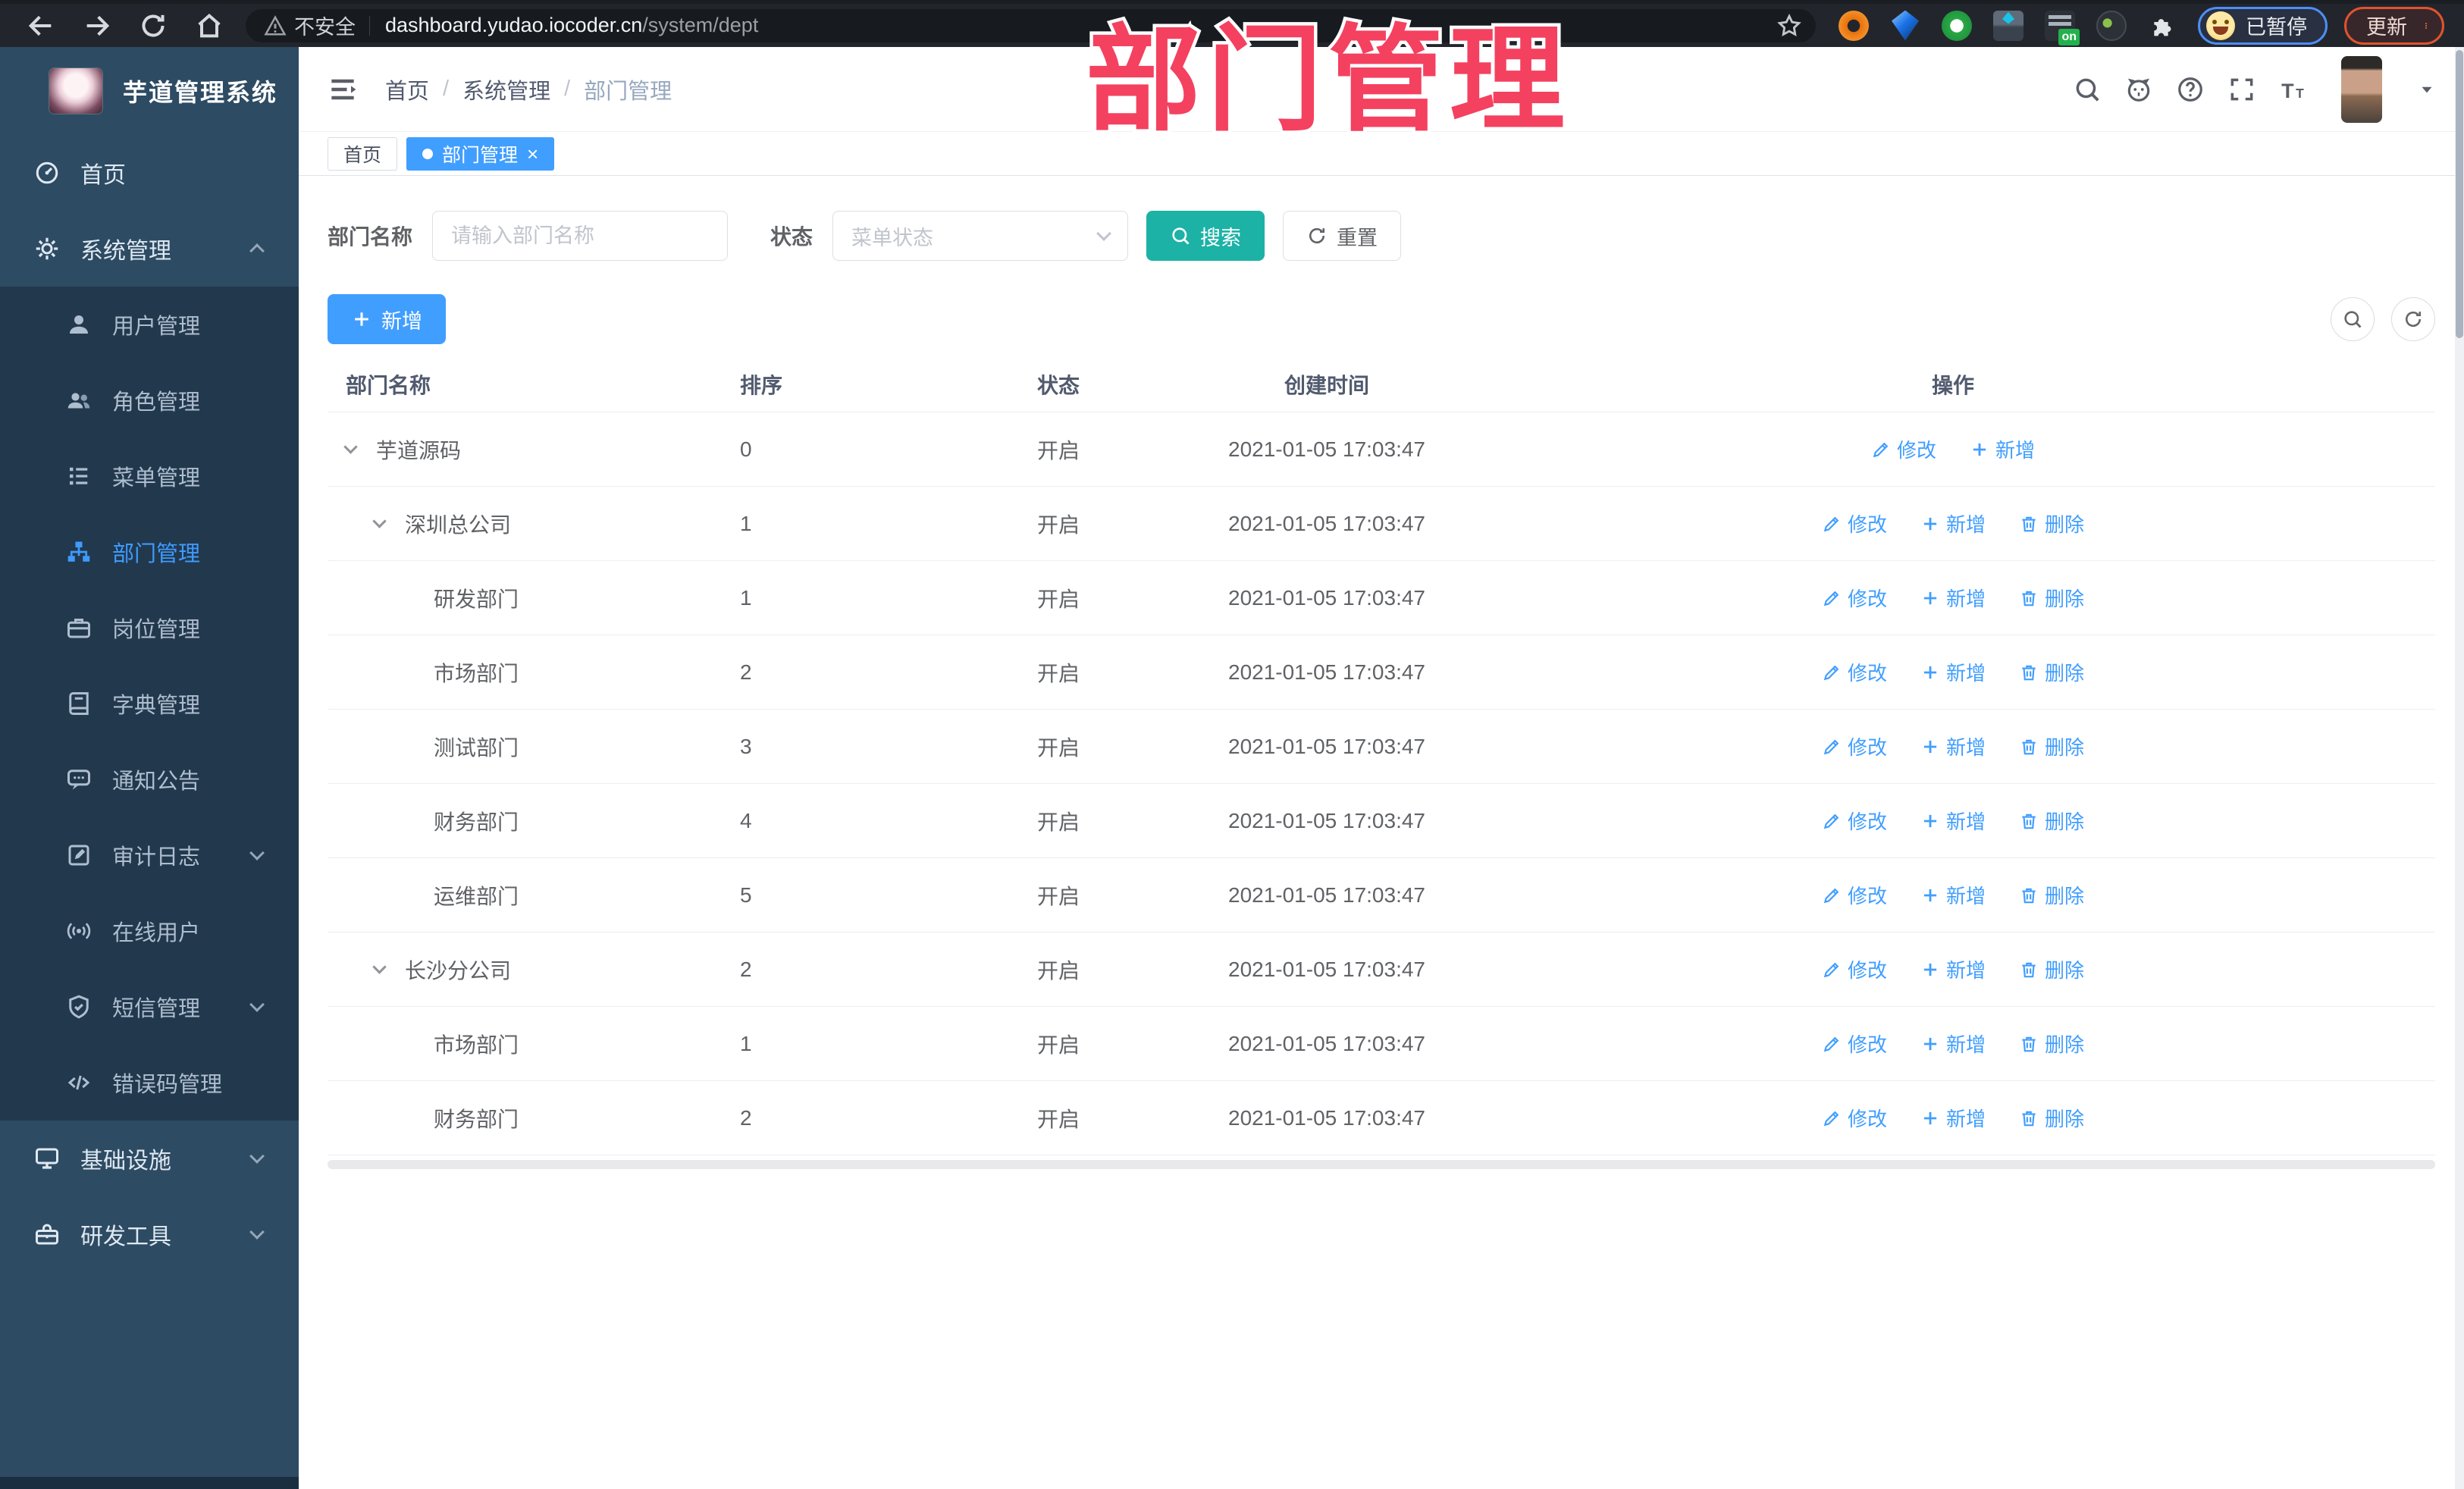 The image size is (2464, 1489). What do you see at coordinates (2111, 26) in the screenshot?
I see `monkey-extension-icon` at bounding box center [2111, 26].